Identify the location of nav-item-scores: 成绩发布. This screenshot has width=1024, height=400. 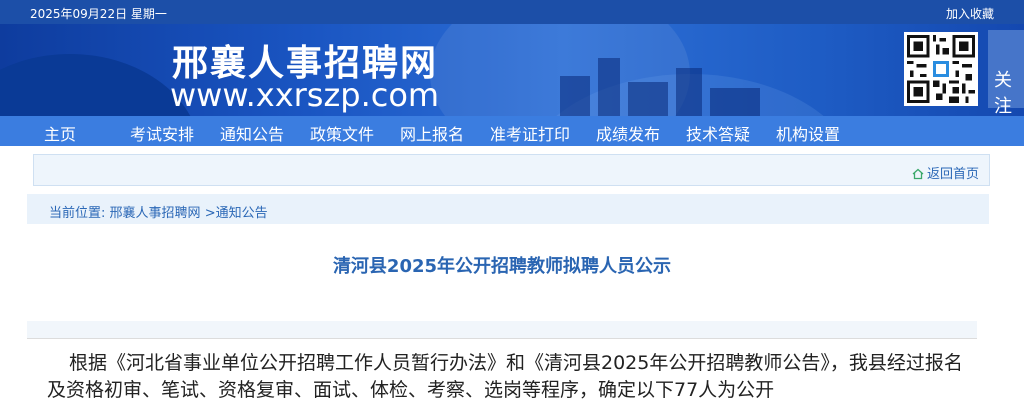
(628, 133).